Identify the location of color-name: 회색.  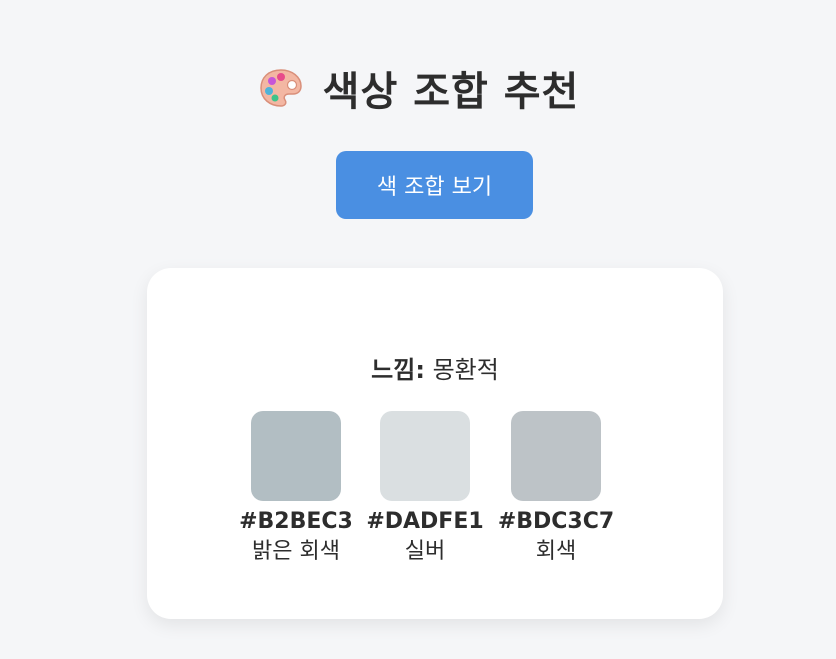
(556, 551).